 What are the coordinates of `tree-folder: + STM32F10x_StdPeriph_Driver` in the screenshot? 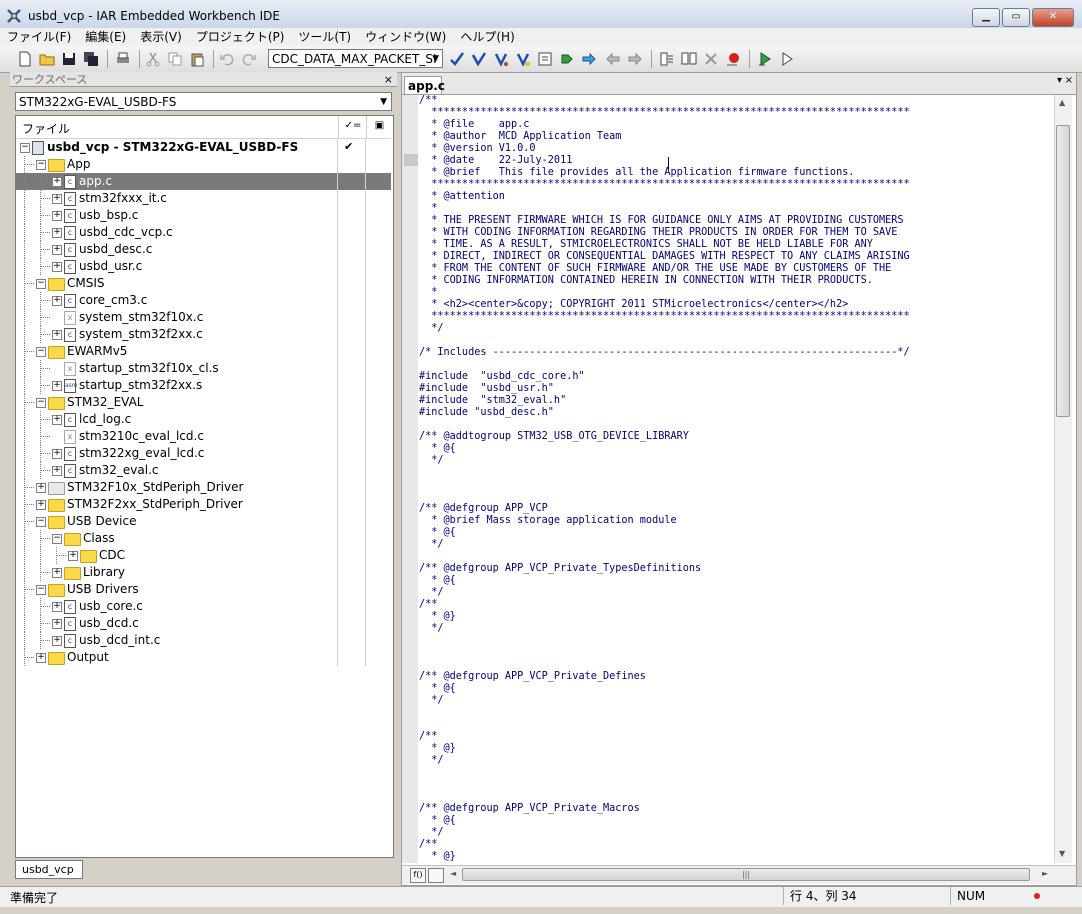 It's located at (203, 487).